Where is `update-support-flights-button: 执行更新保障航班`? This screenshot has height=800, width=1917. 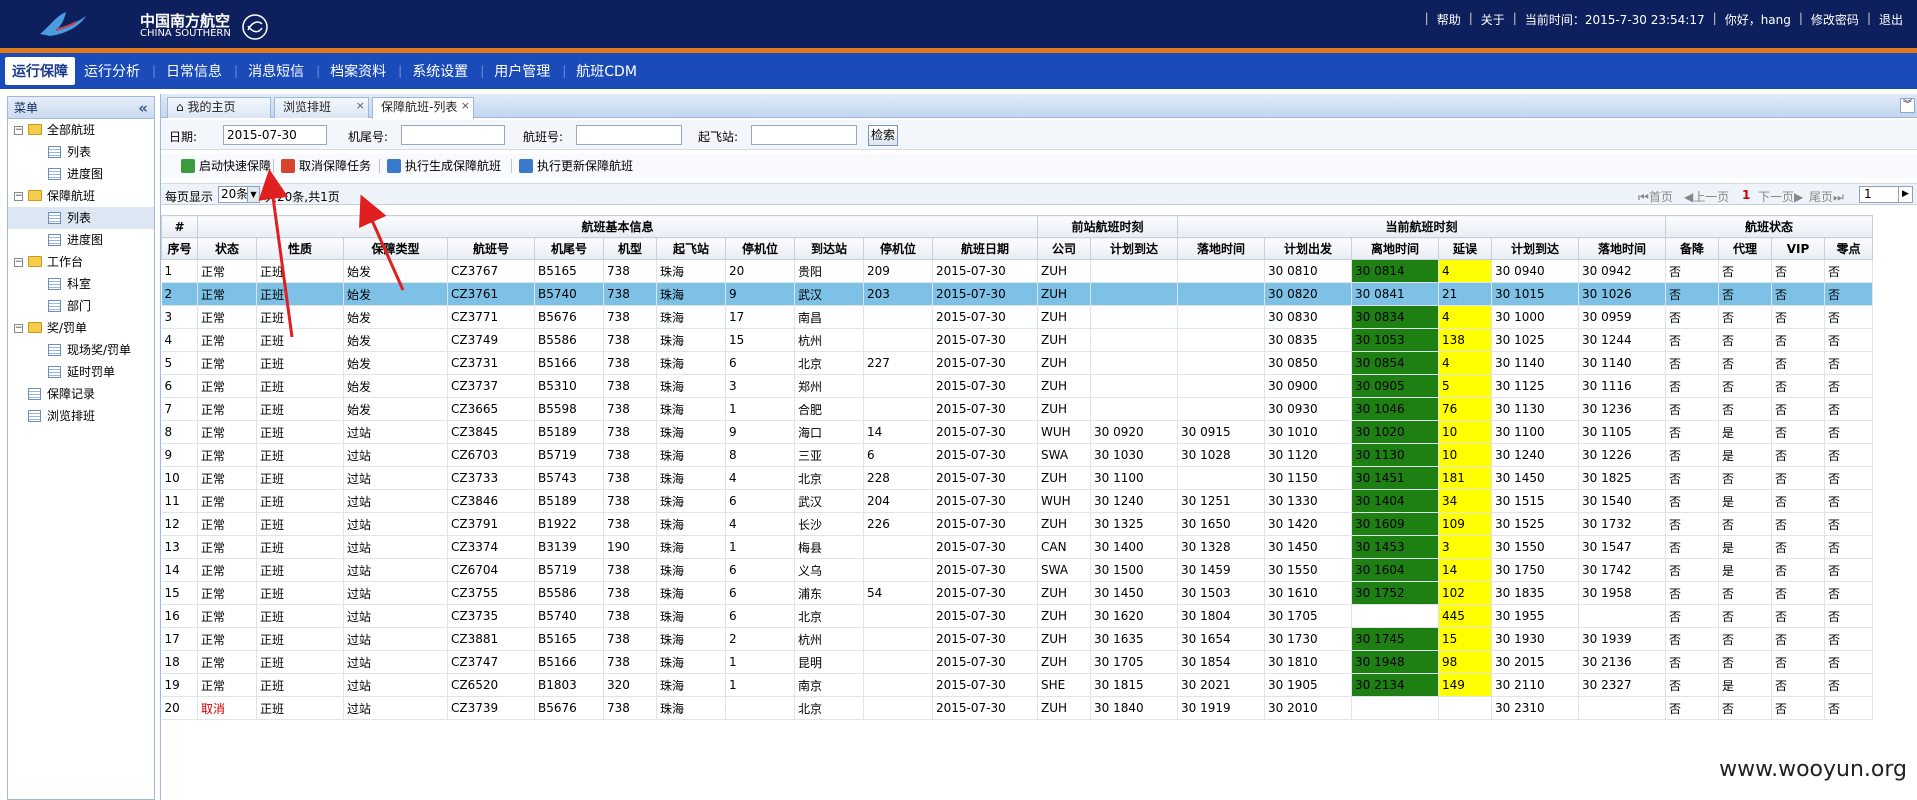
update-support-flights-button: 执行更新保障航班 is located at coordinates (575, 166).